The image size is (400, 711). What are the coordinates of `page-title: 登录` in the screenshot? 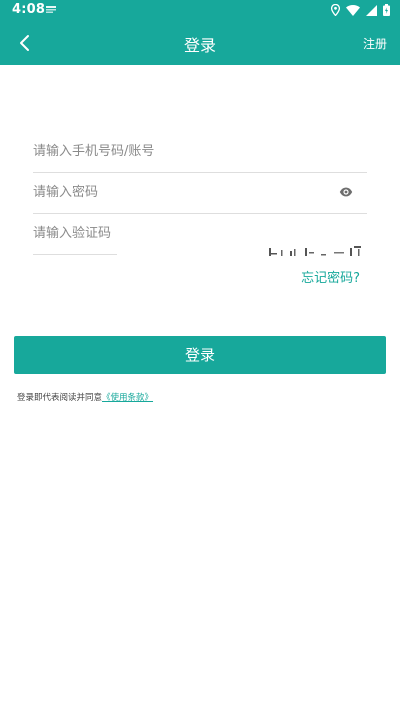 It's located at (199, 45).